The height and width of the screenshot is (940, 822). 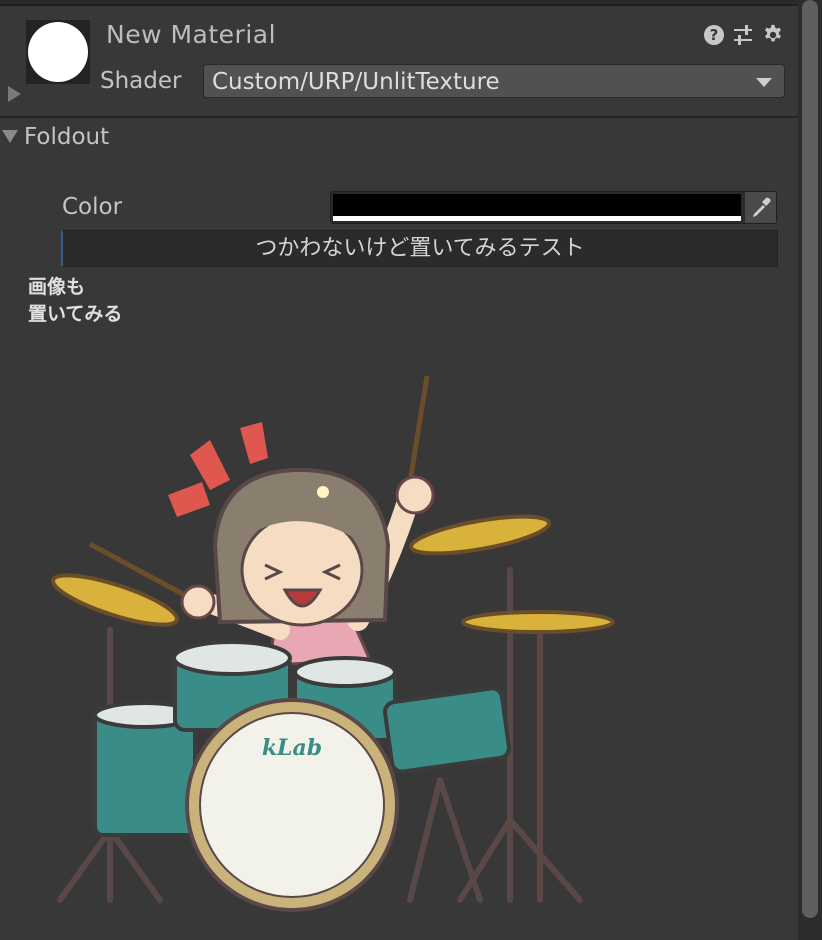 I want to click on preset-sliders-icon, so click(x=743, y=35).